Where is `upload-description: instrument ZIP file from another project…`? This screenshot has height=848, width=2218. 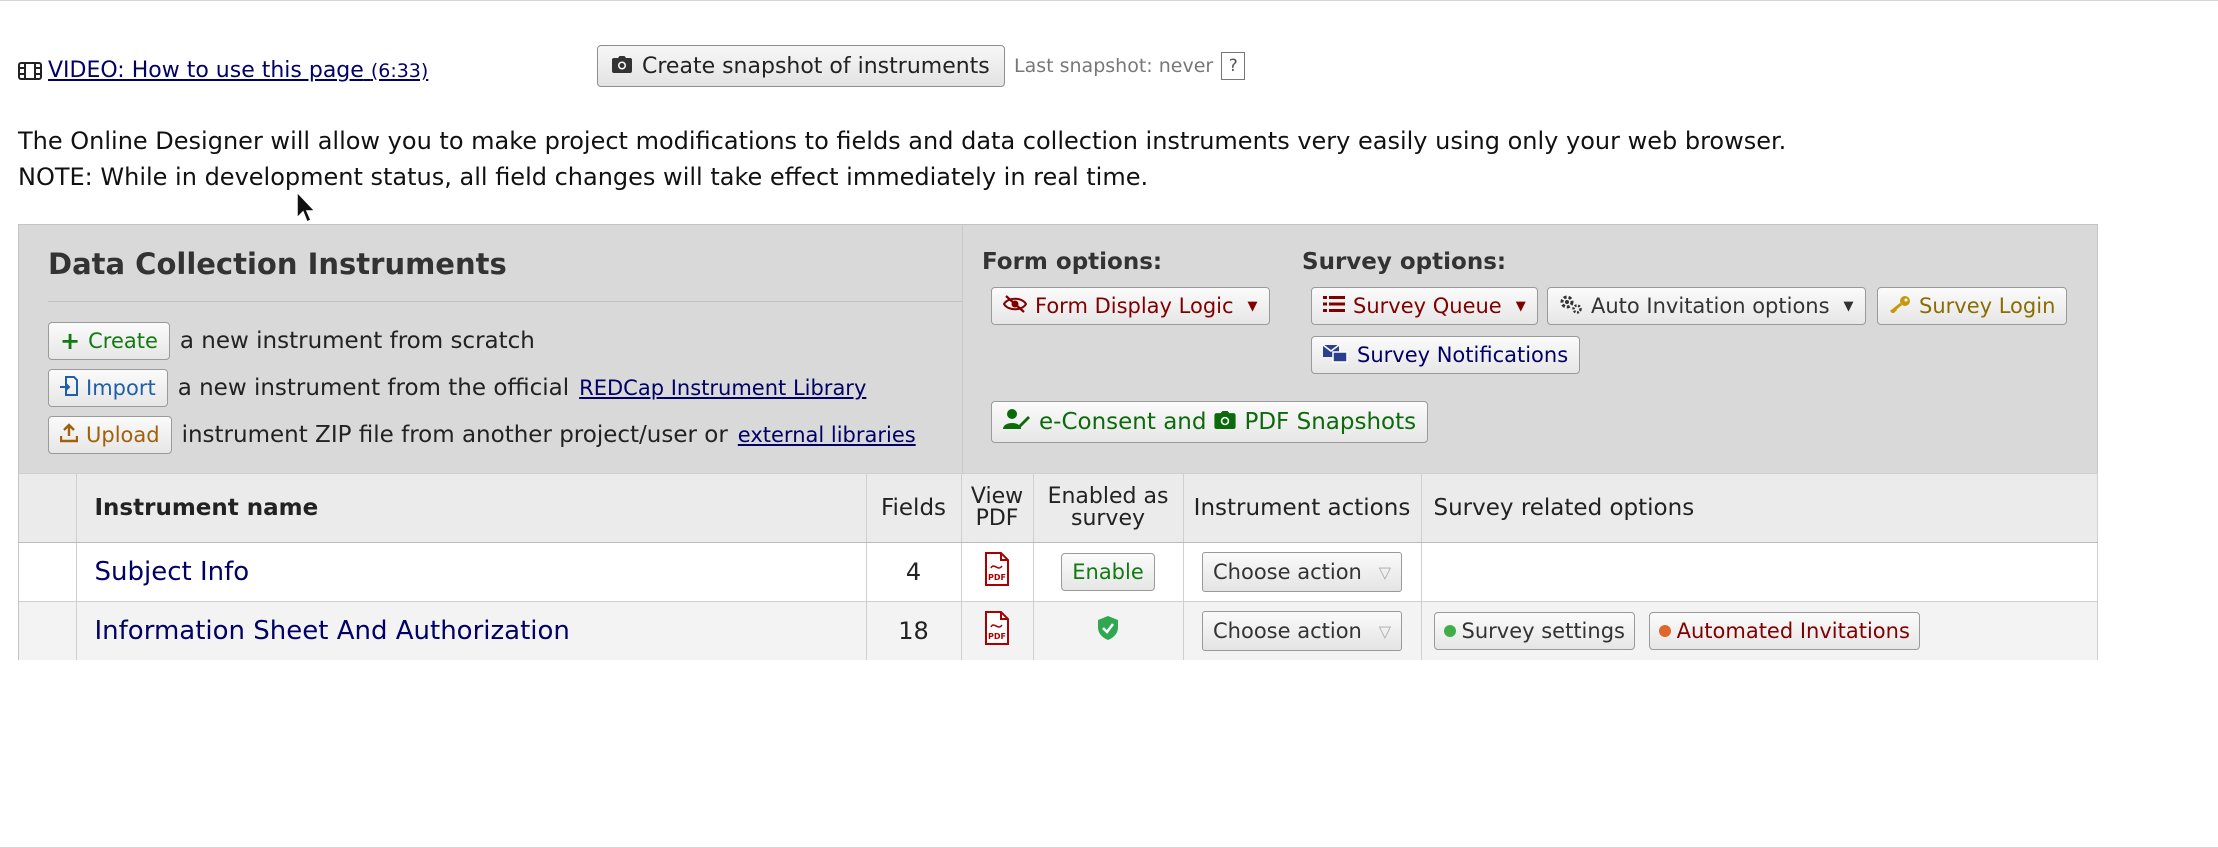 upload-description: instrument ZIP file from another project… is located at coordinates (454, 435).